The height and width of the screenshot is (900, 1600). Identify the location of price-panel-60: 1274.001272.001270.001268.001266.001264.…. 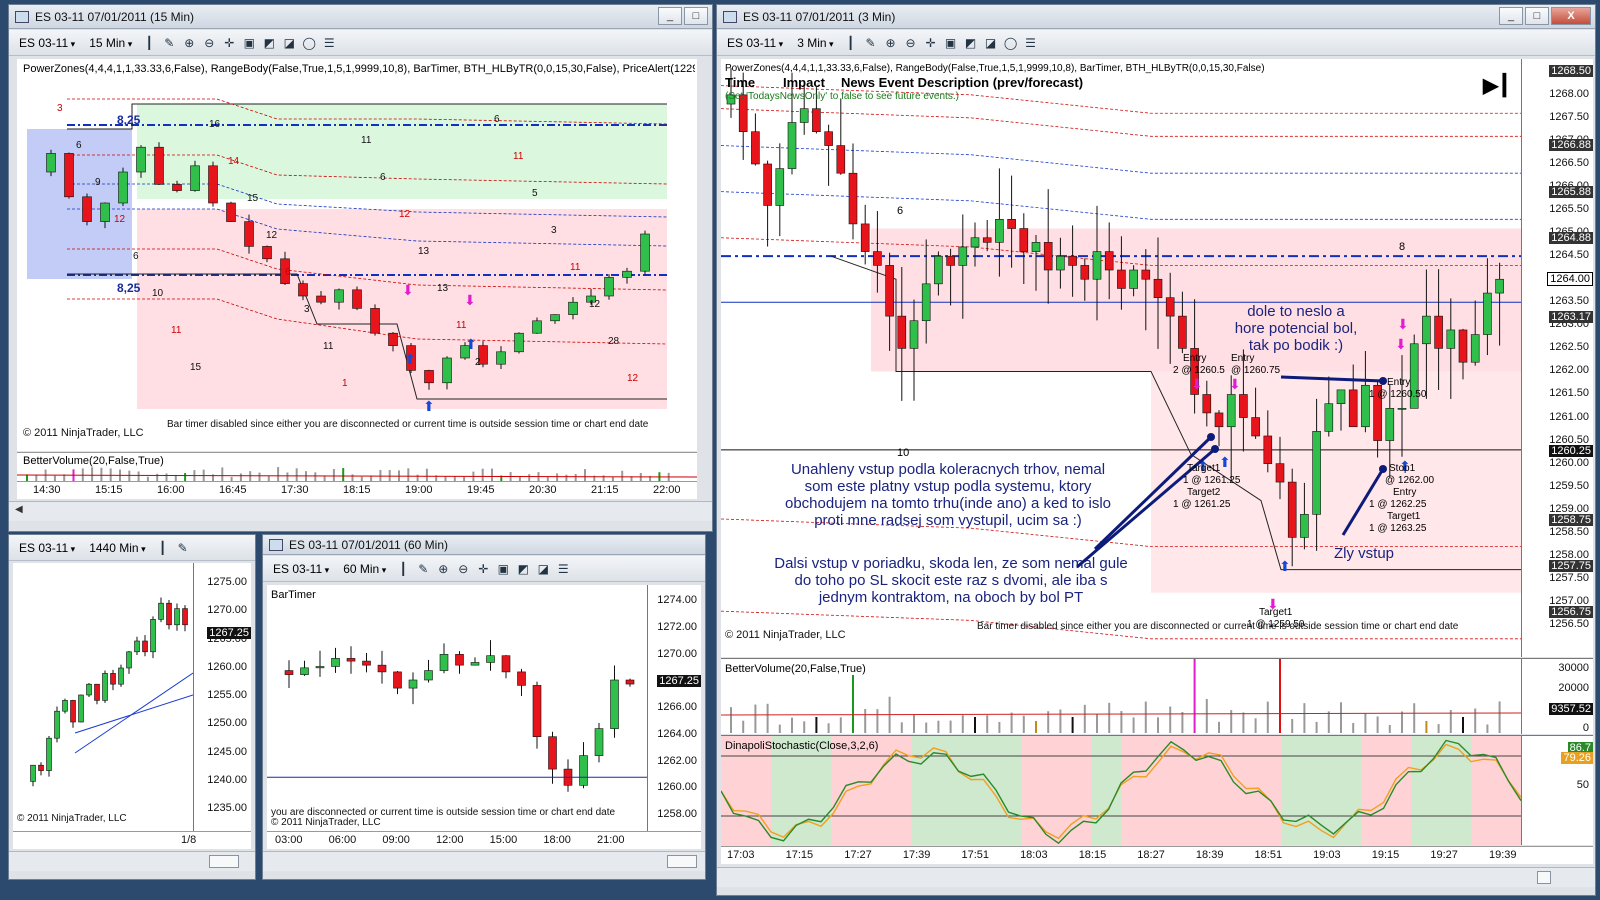
(484, 708).